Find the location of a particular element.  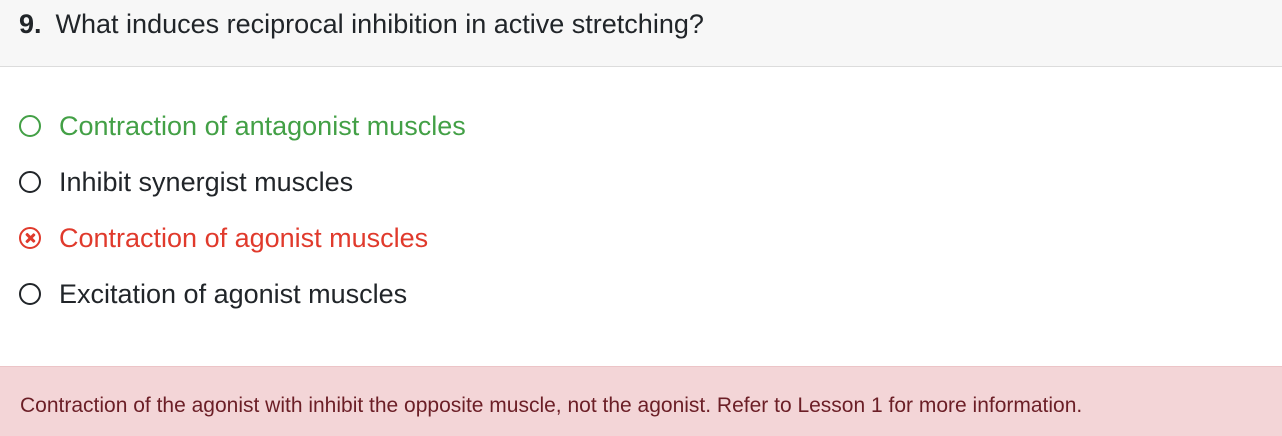

option: Inhibit synergist muscles is located at coordinates (641, 182).